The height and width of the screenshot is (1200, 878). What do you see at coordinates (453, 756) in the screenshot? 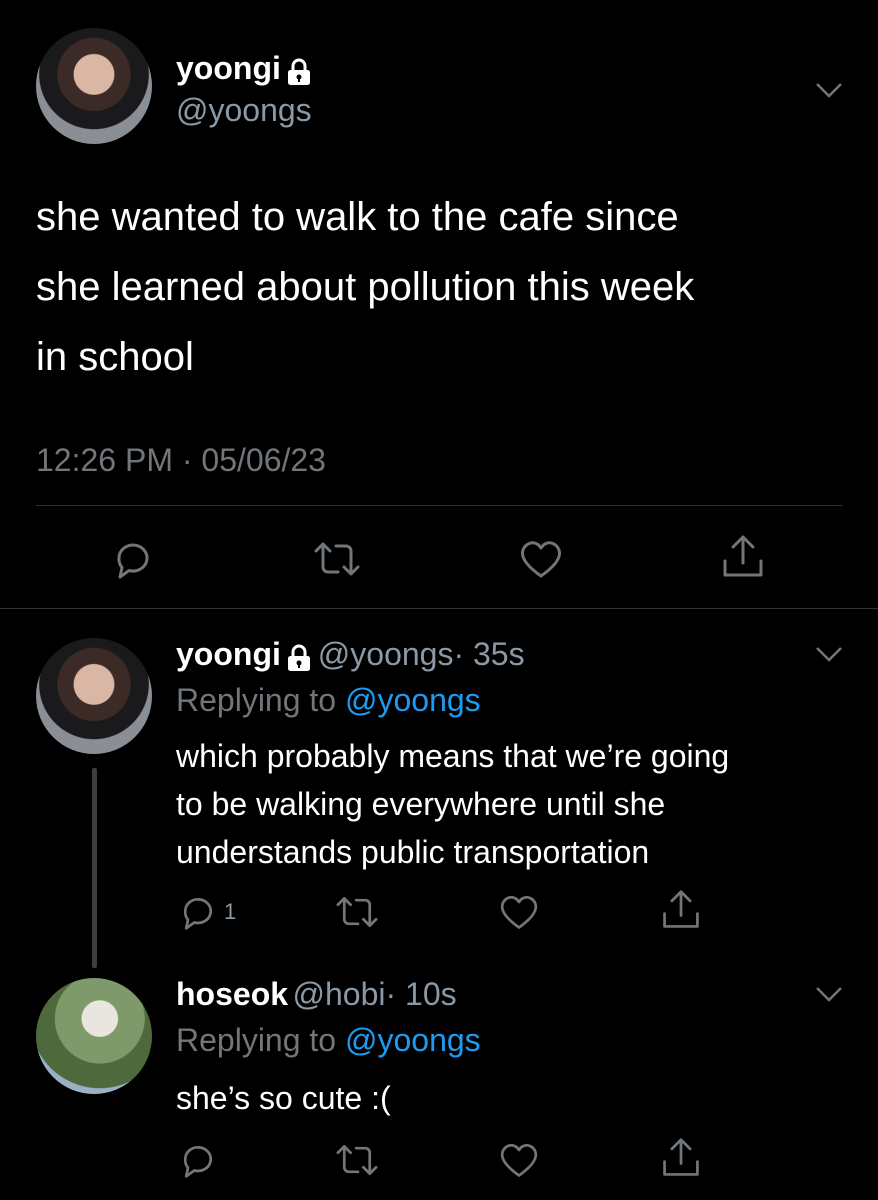
I see `reply-text-line: which probably means that we’re going` at bounding box center [453, 756].